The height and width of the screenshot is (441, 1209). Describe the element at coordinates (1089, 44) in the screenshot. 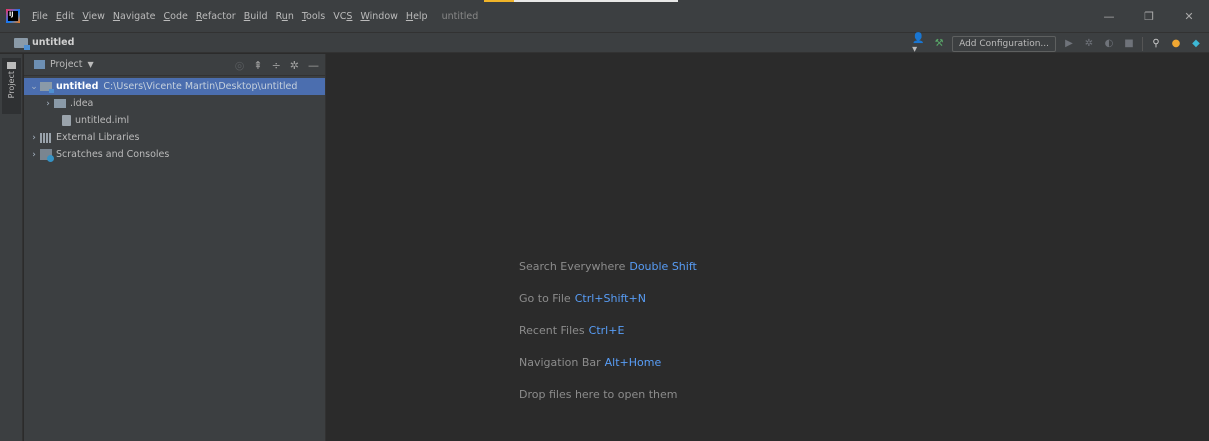

I see `debug-icon: ✲` at that location.